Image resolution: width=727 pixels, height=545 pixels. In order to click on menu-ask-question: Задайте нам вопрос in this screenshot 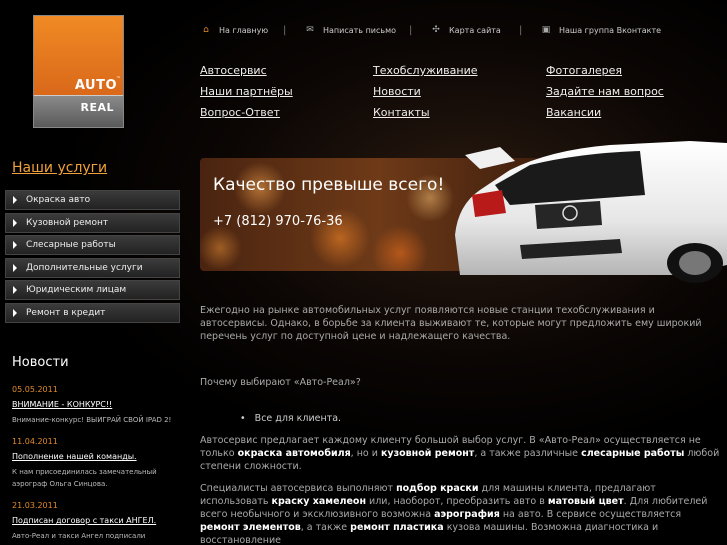, I will do `click(605, 91)`.